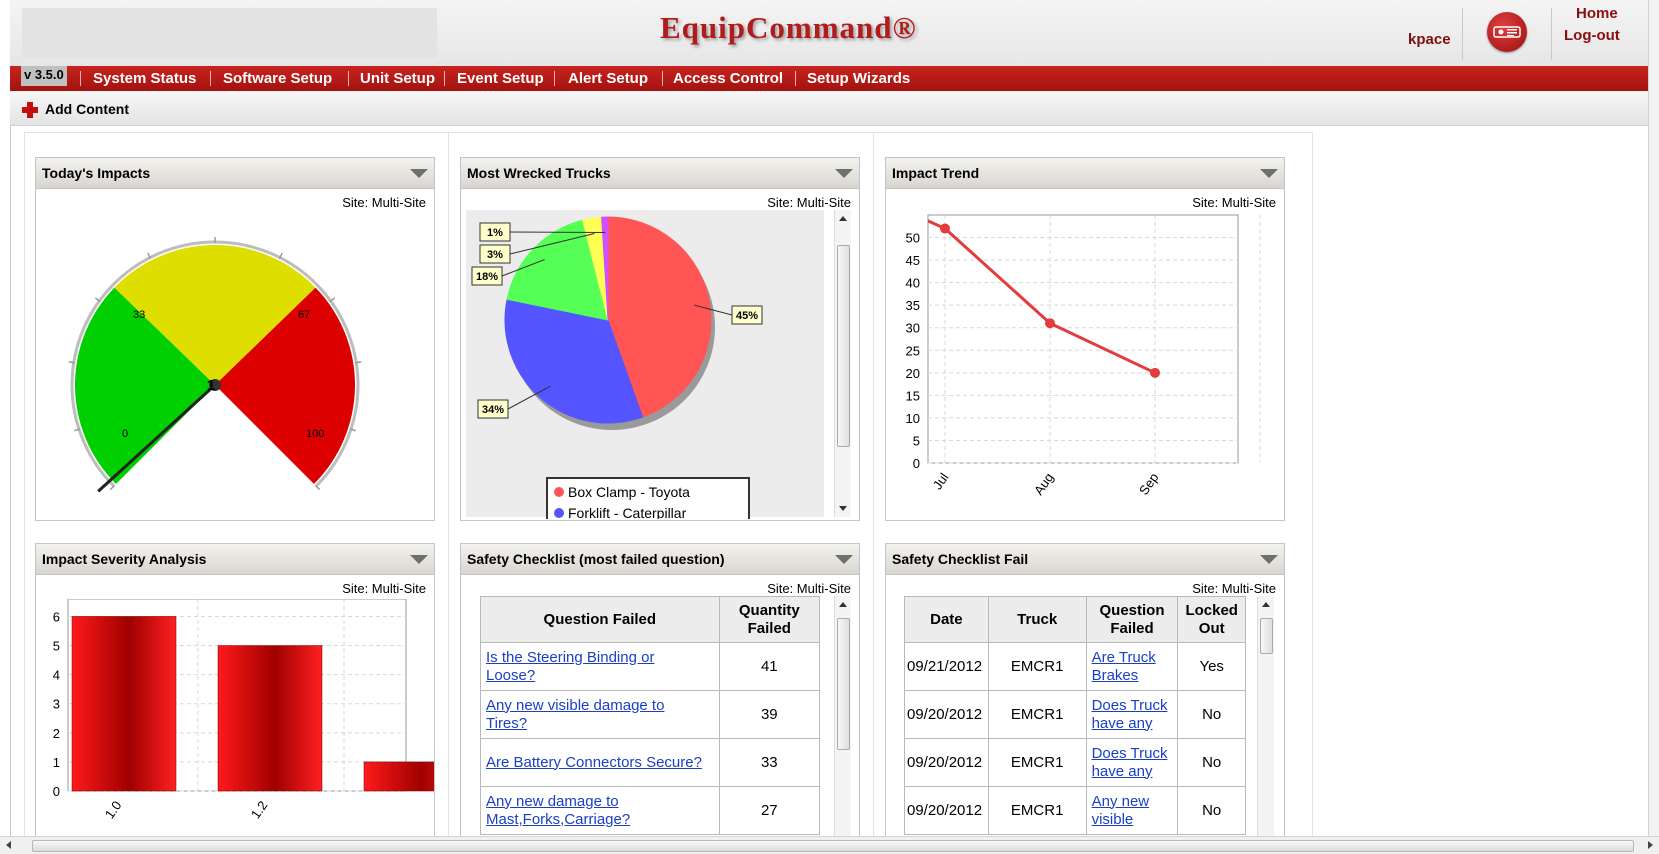 This screenshot has width=1659, height=854. I want to click on nav-alert-setup: Alert Setup, so click(608, 78).